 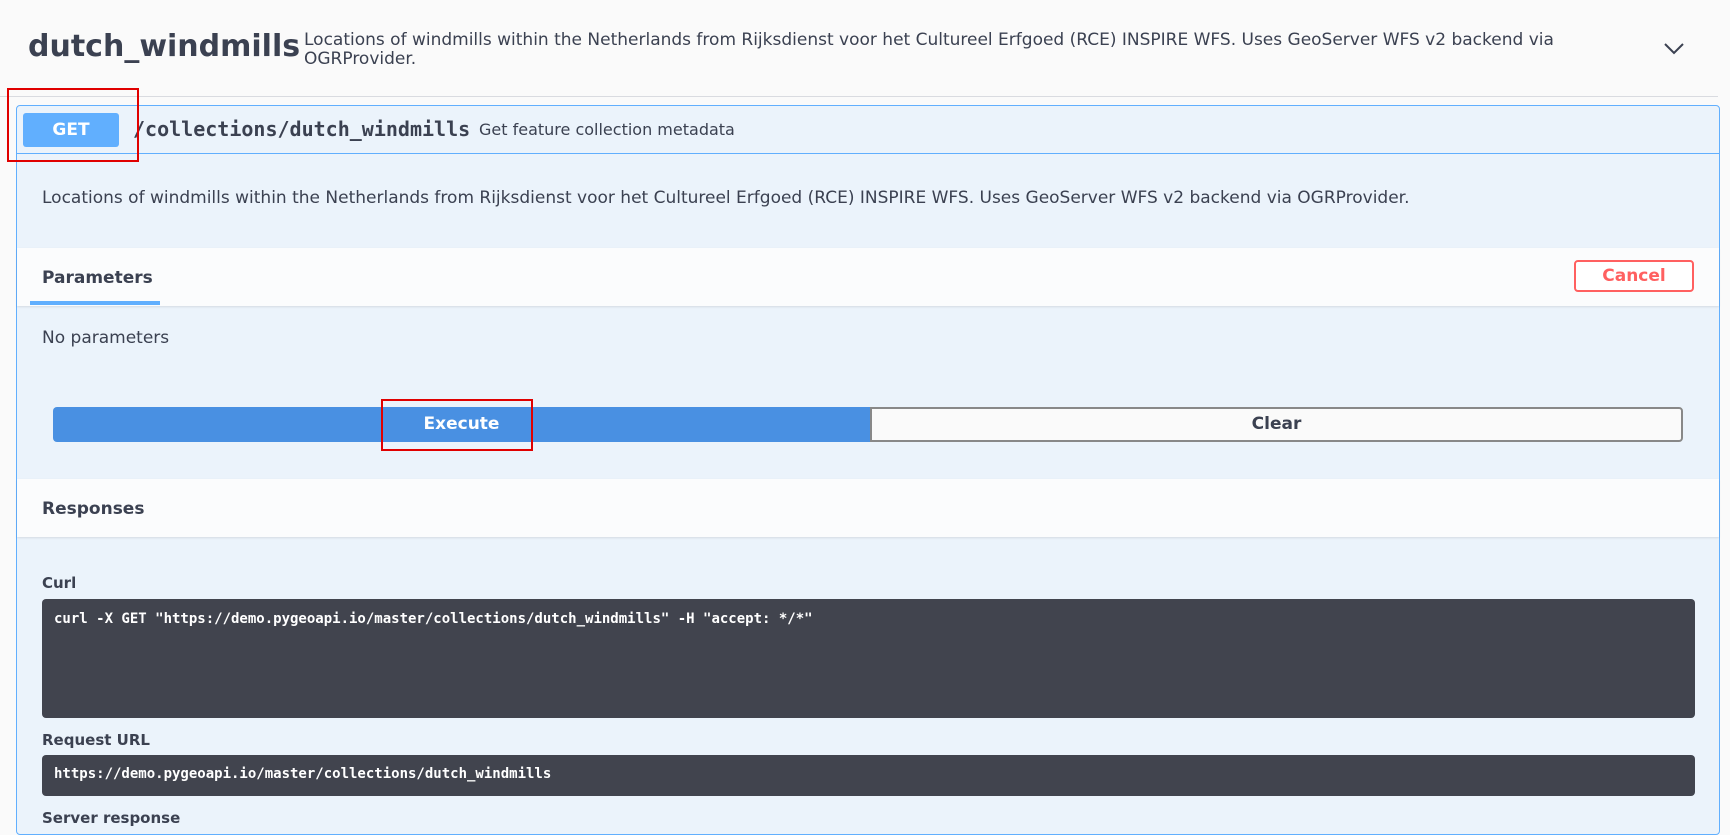 What do you see at coordinates (96, 740) in the screenshot?
I see `request-url-label: Request URL` at bounding box center [96, 740].